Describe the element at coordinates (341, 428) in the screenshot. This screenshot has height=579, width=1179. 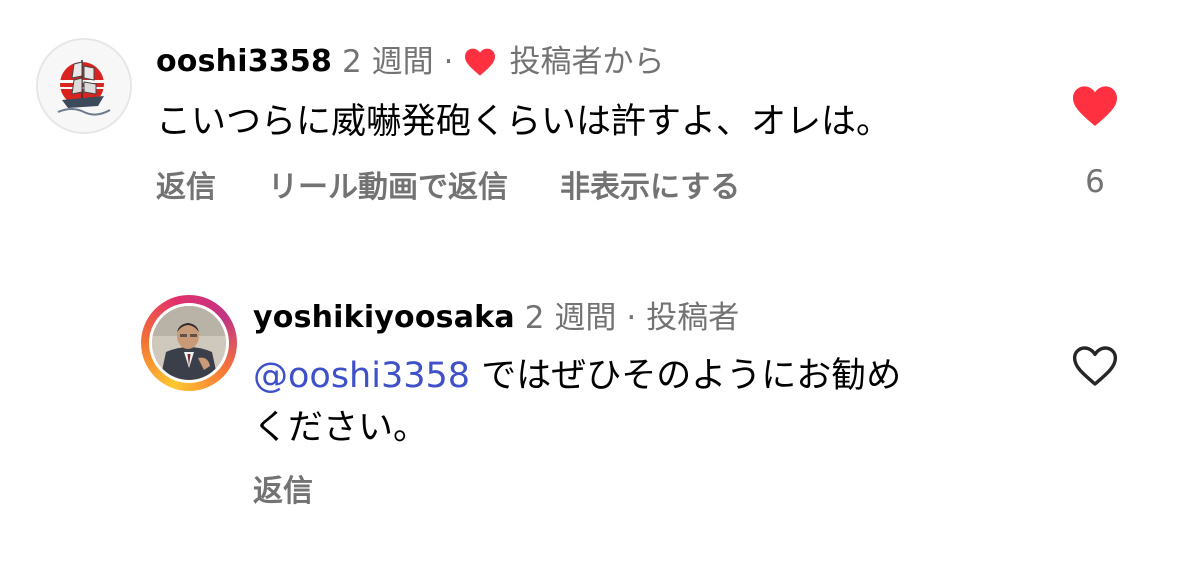
I see `comment-text-line2: ください。` at that location.